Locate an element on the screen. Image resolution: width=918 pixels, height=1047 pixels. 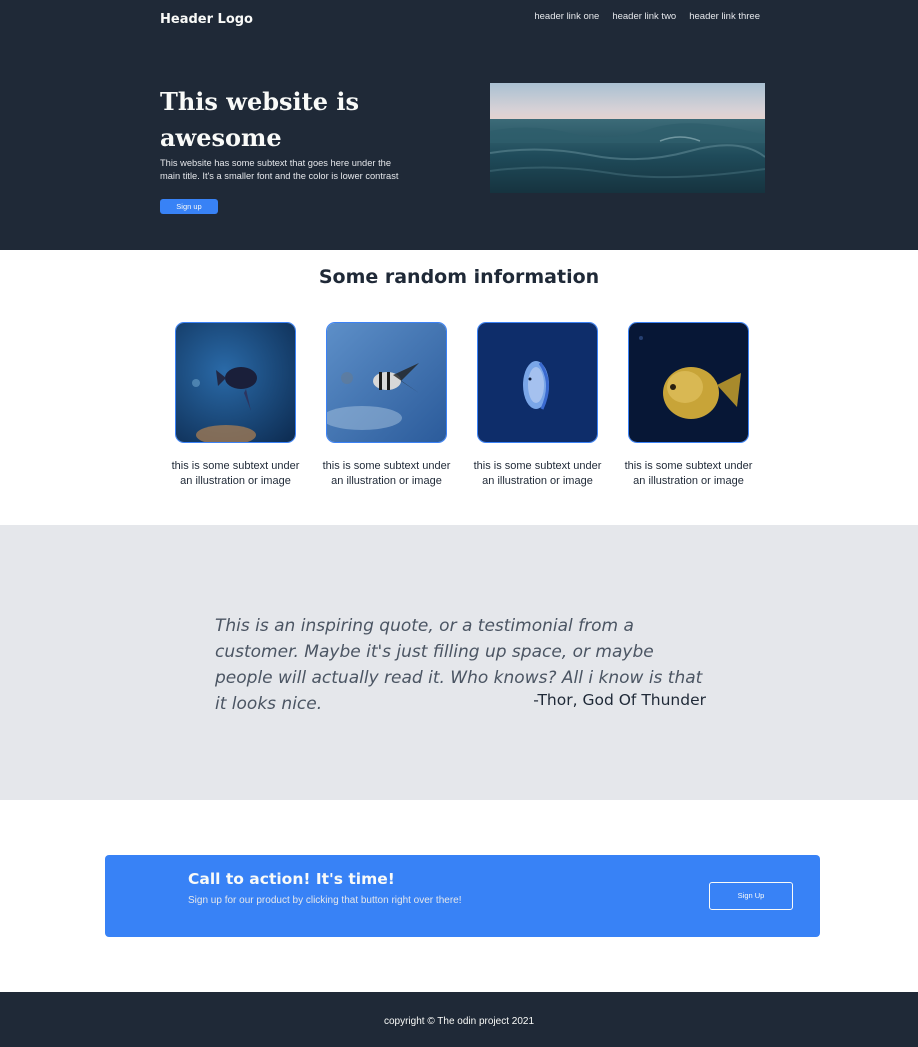
footer-copyright: copyright © The odin project 2021 is located at coordinates (459, 1021).